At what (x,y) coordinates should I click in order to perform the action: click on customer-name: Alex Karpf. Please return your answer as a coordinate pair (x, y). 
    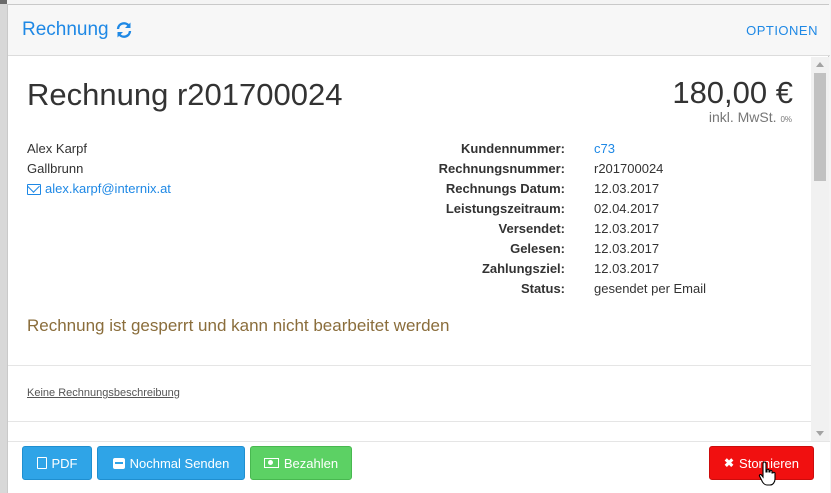
    Looking at the image, I should click on (57, 148).